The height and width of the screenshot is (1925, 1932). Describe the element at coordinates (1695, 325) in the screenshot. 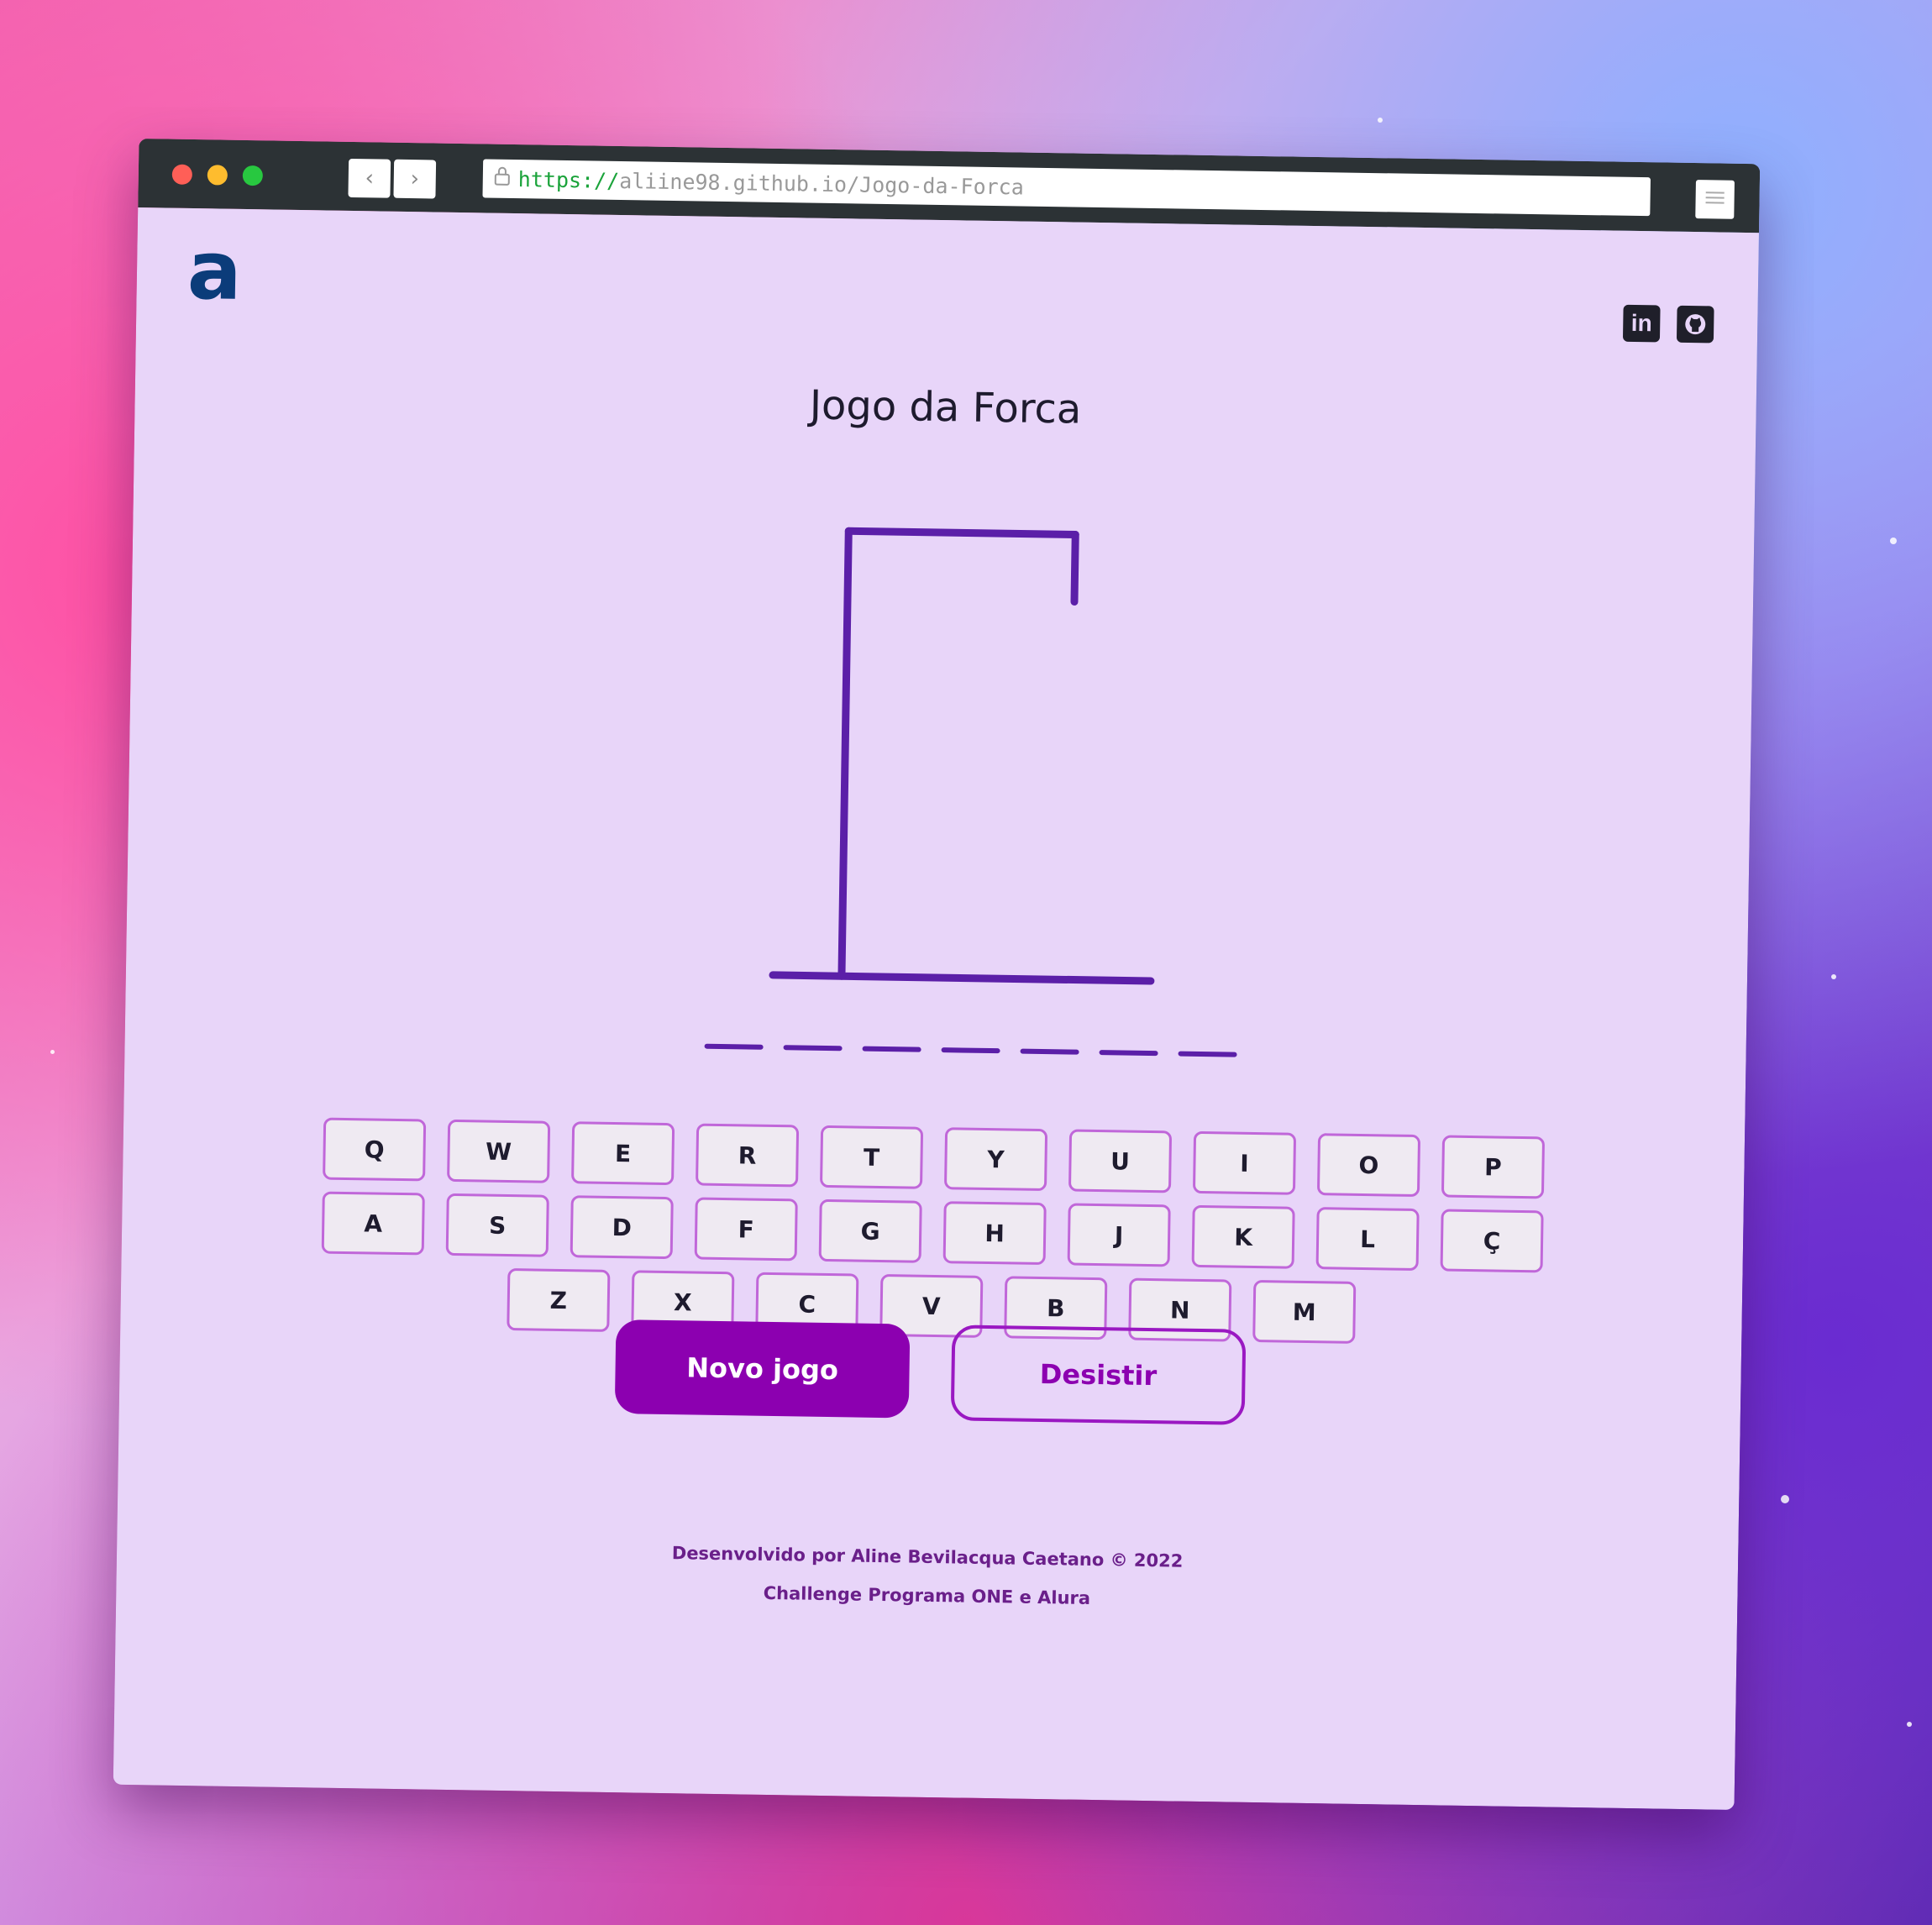

I see `github-icon` at that location.